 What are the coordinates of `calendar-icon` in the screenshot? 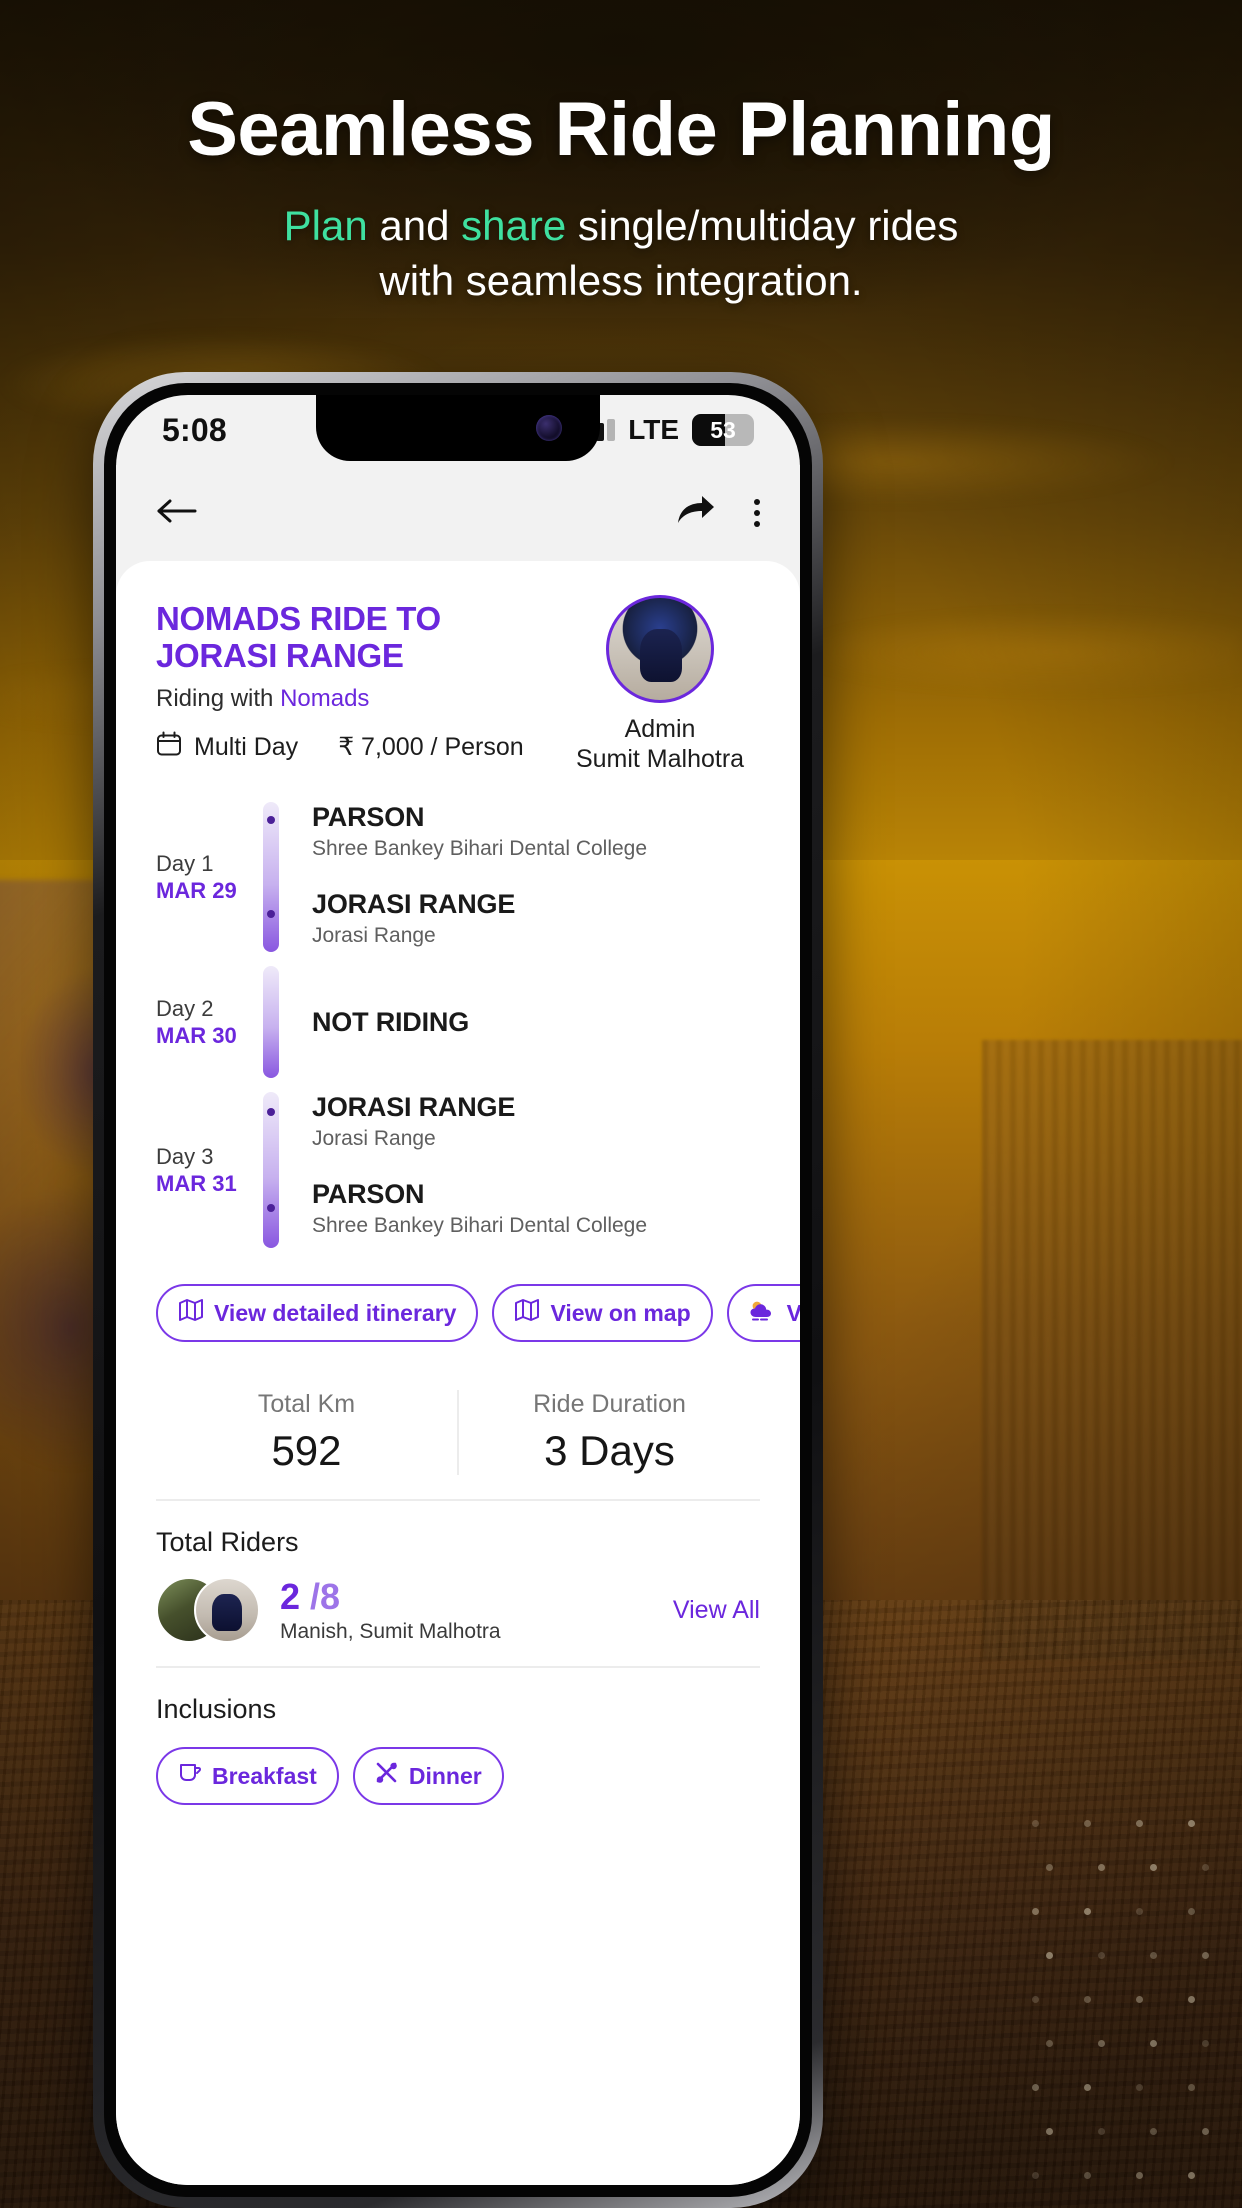 It's located at (169, 747).